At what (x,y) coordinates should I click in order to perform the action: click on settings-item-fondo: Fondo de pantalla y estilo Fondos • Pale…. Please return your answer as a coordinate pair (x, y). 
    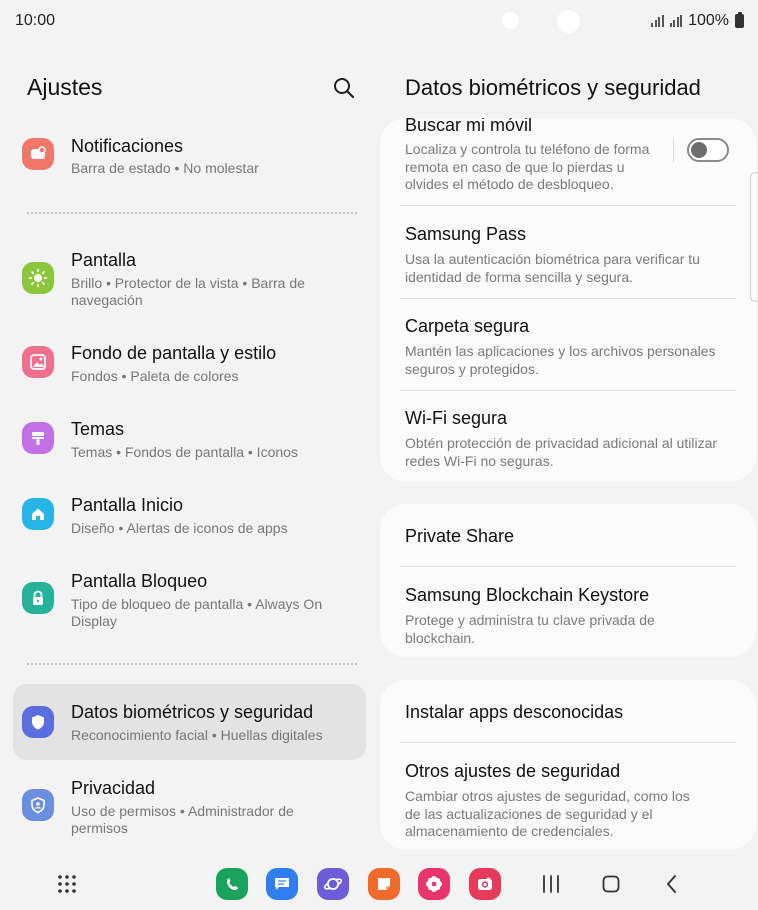
    Looking at the image, I should click on (189, 365).